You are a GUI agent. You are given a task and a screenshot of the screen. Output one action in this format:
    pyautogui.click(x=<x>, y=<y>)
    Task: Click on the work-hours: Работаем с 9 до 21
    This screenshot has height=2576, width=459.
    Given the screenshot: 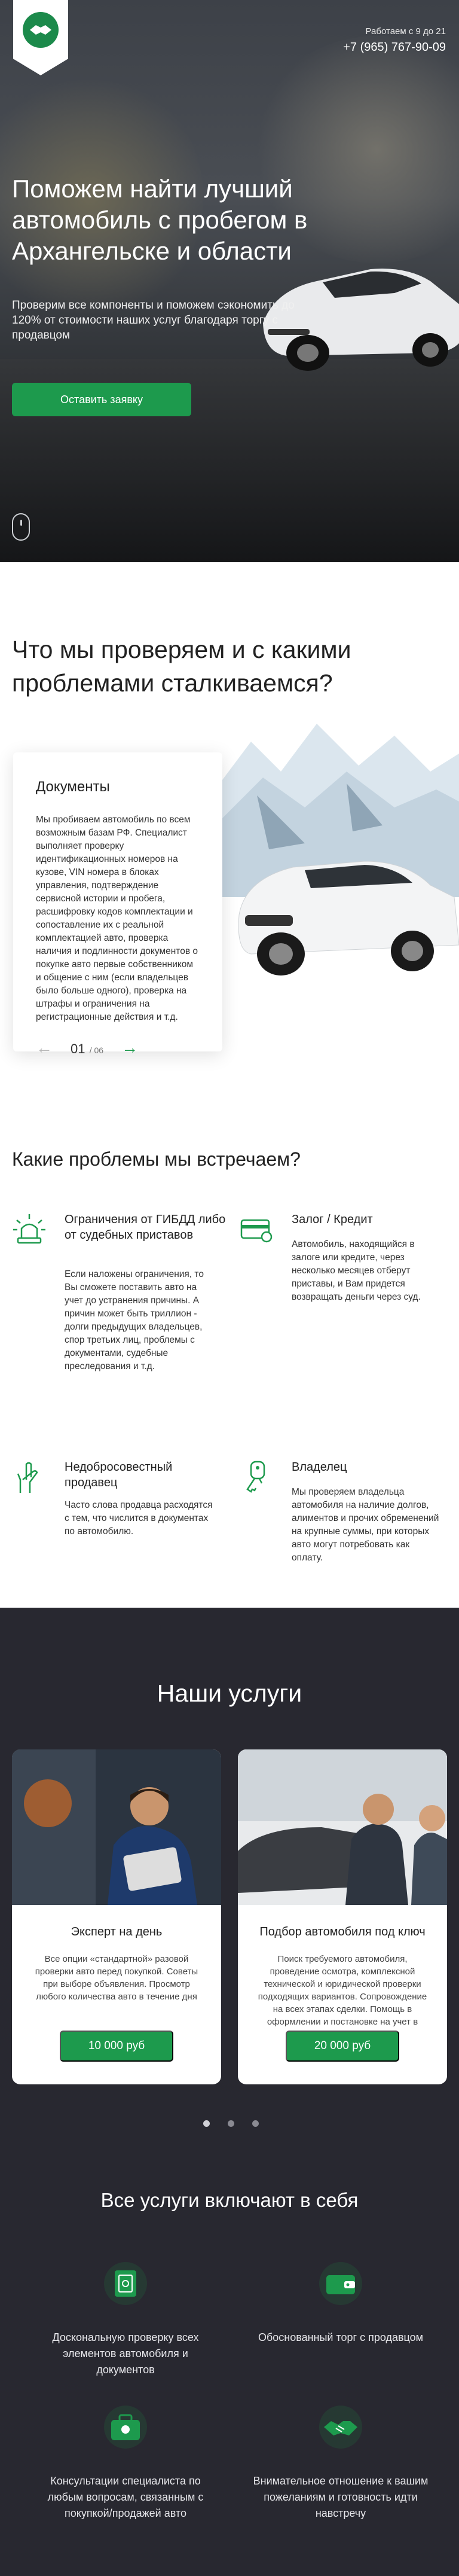 What is the action you would take?
    pyautogui.click(x=405, y=31)
    